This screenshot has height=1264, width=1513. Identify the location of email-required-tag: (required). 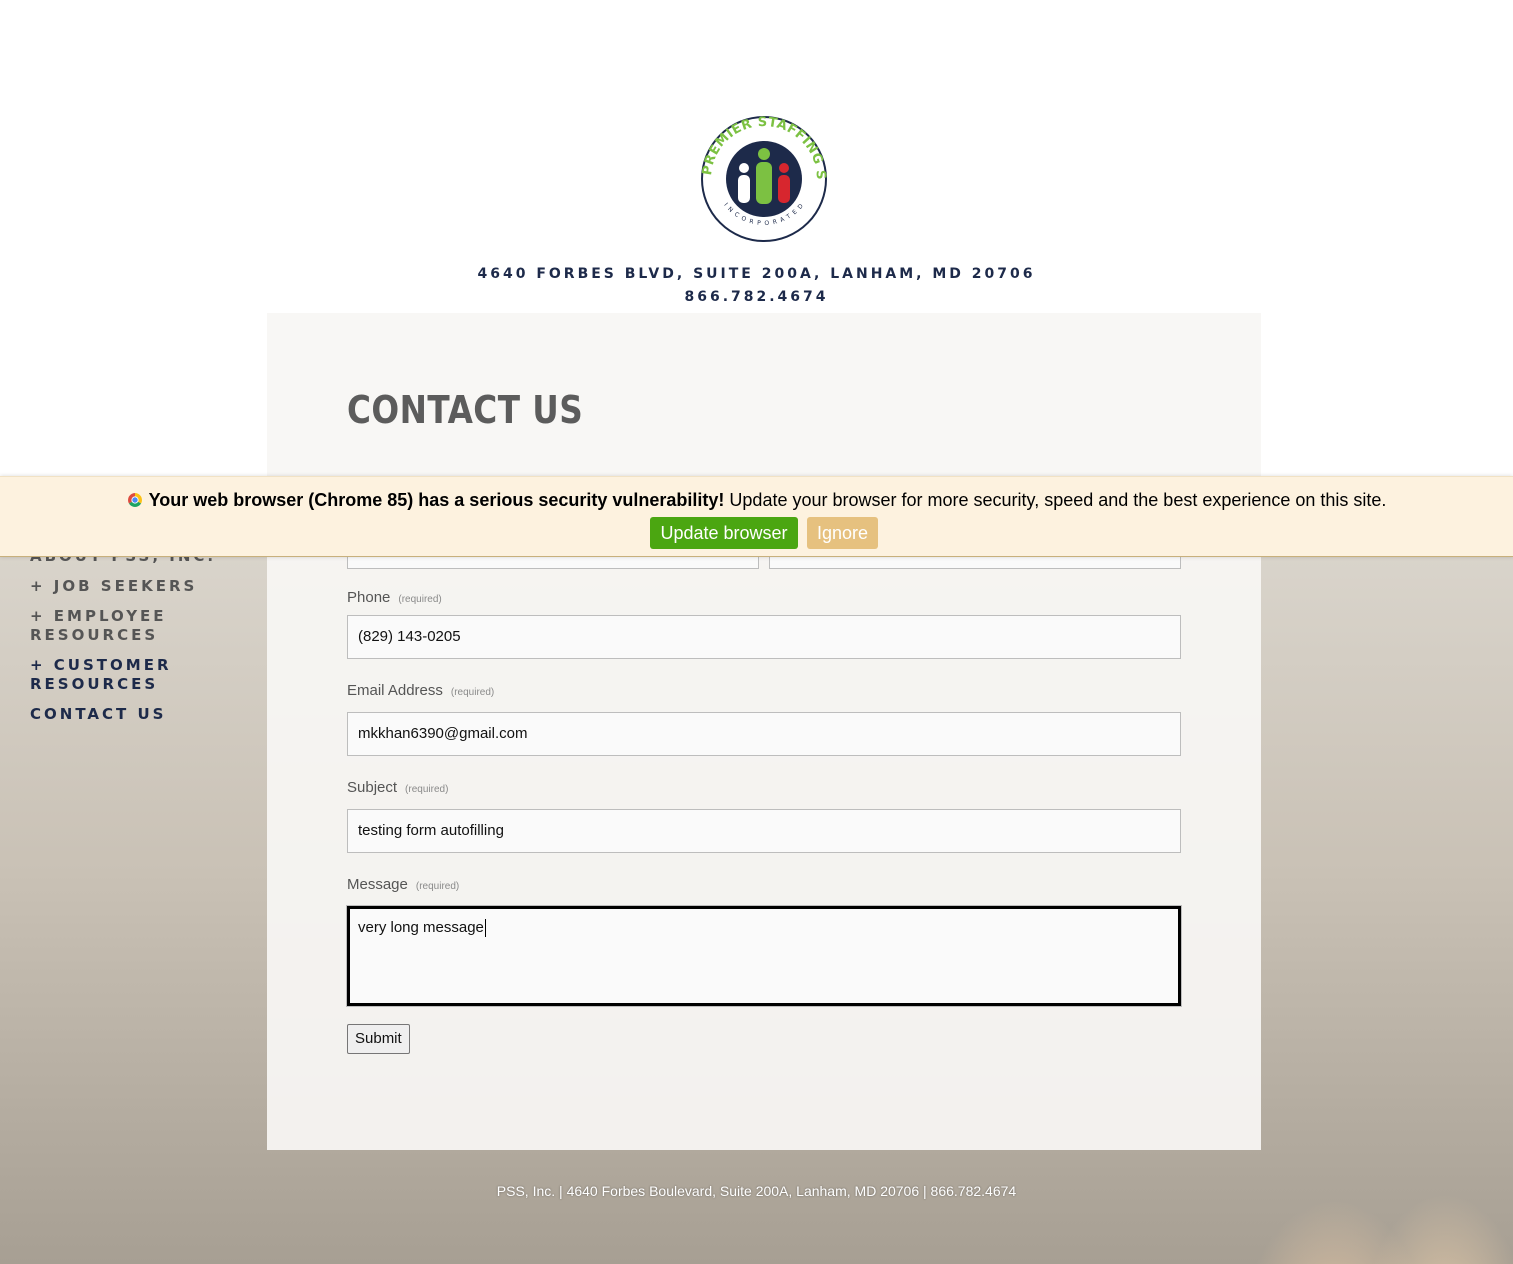
(472, 692).